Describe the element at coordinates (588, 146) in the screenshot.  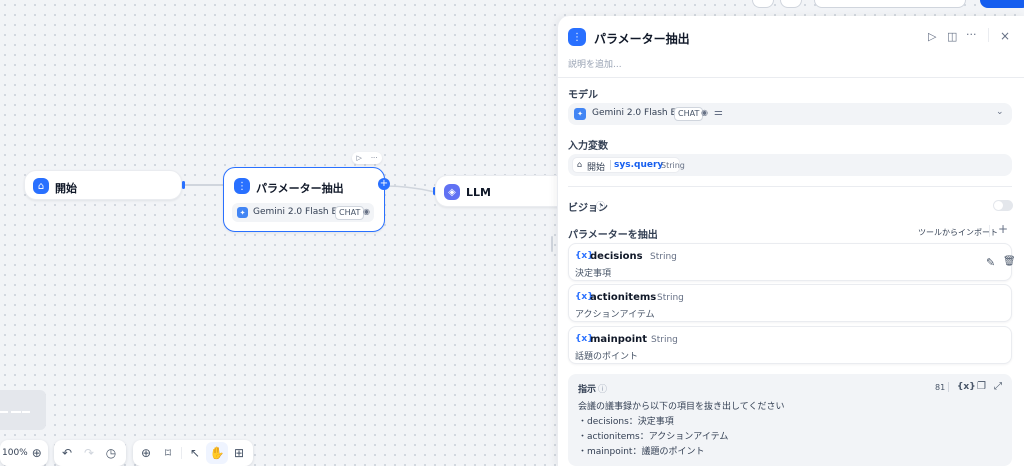
I see `input-var-label: 入力変数` at that location.